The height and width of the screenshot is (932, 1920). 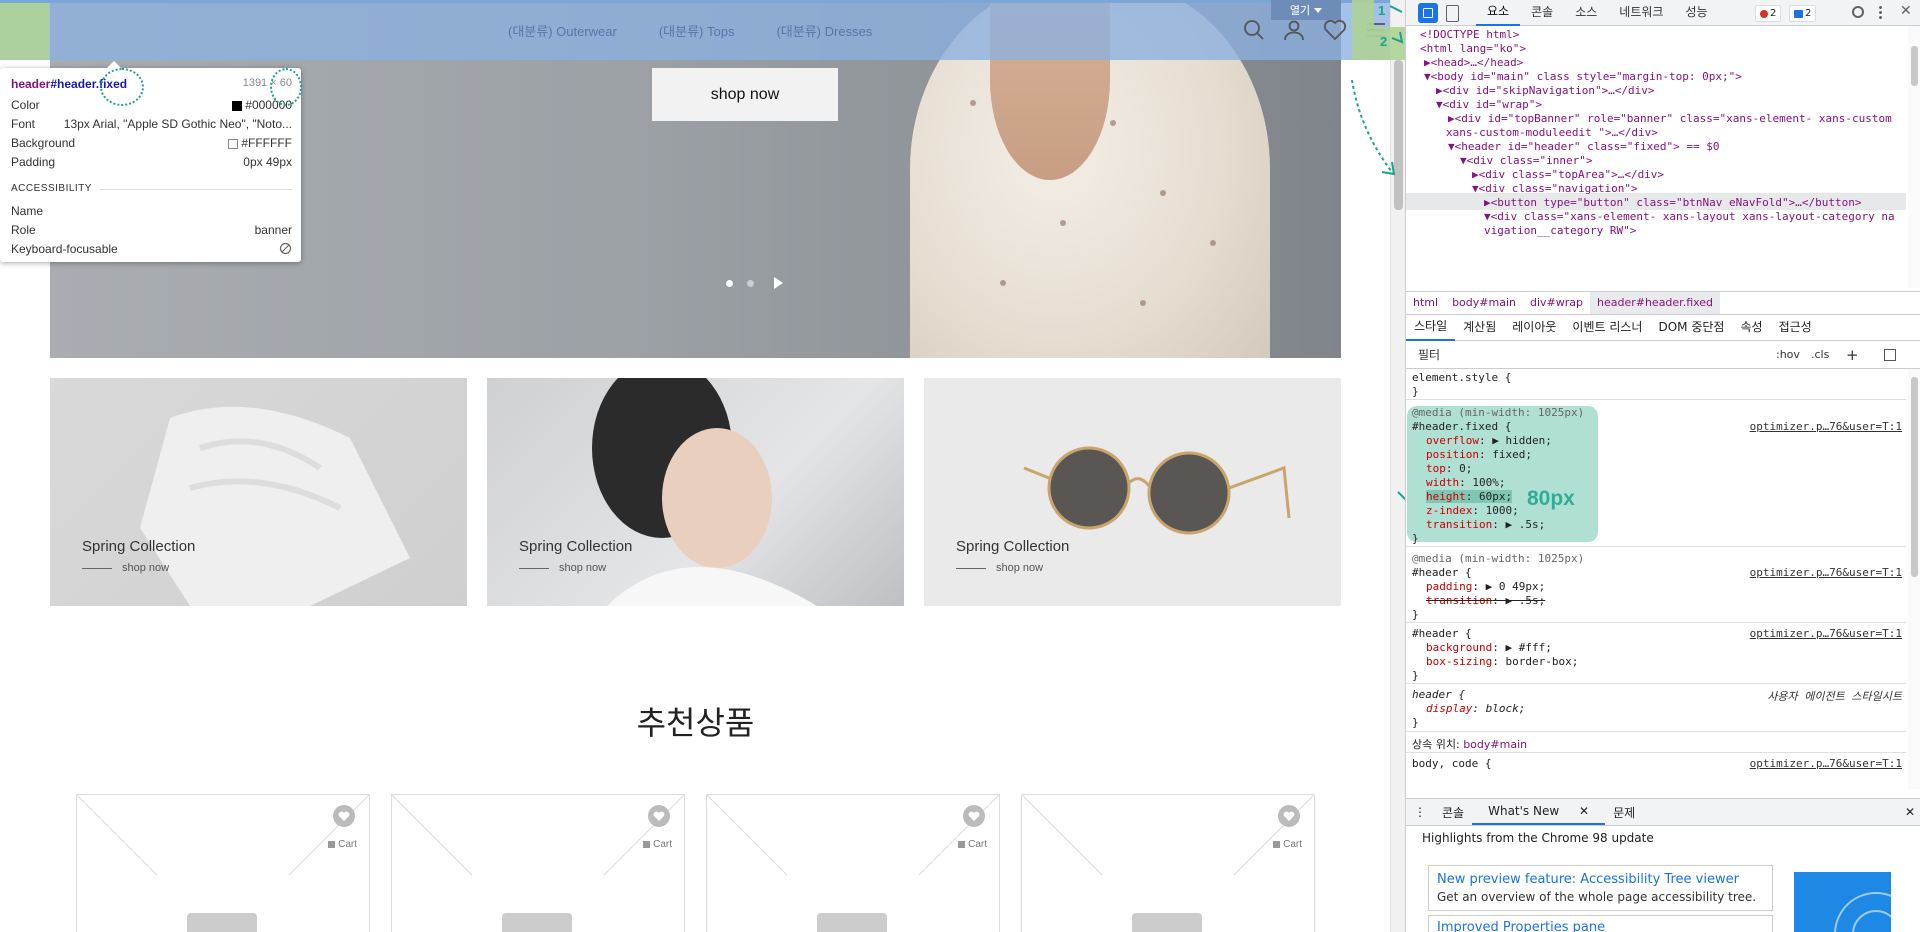 What do you see at coordinates (1568, 174) in the screenshot?
I see `dom-line: ▶<div class="topArea">…</div>` at bounding box center [1568, 174].